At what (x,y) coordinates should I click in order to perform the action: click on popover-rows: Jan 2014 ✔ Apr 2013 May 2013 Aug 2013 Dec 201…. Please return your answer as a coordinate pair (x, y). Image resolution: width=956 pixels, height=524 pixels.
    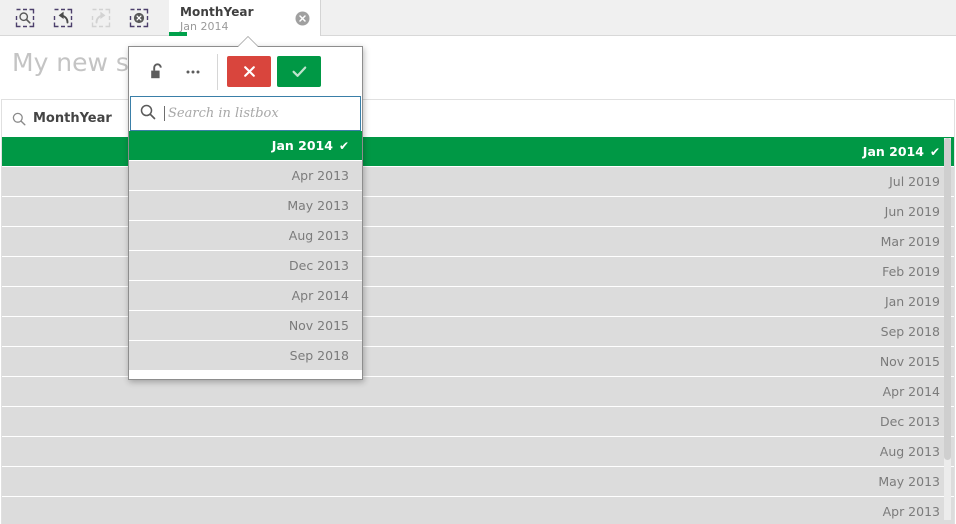
    Looking at the image, I should click on (245, 255).